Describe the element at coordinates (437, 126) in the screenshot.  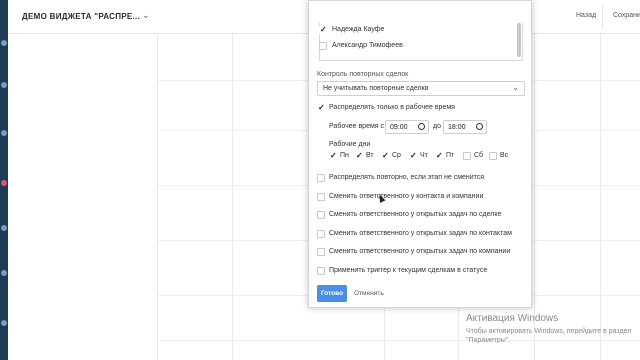
I see `time-to-label: до` at that location.